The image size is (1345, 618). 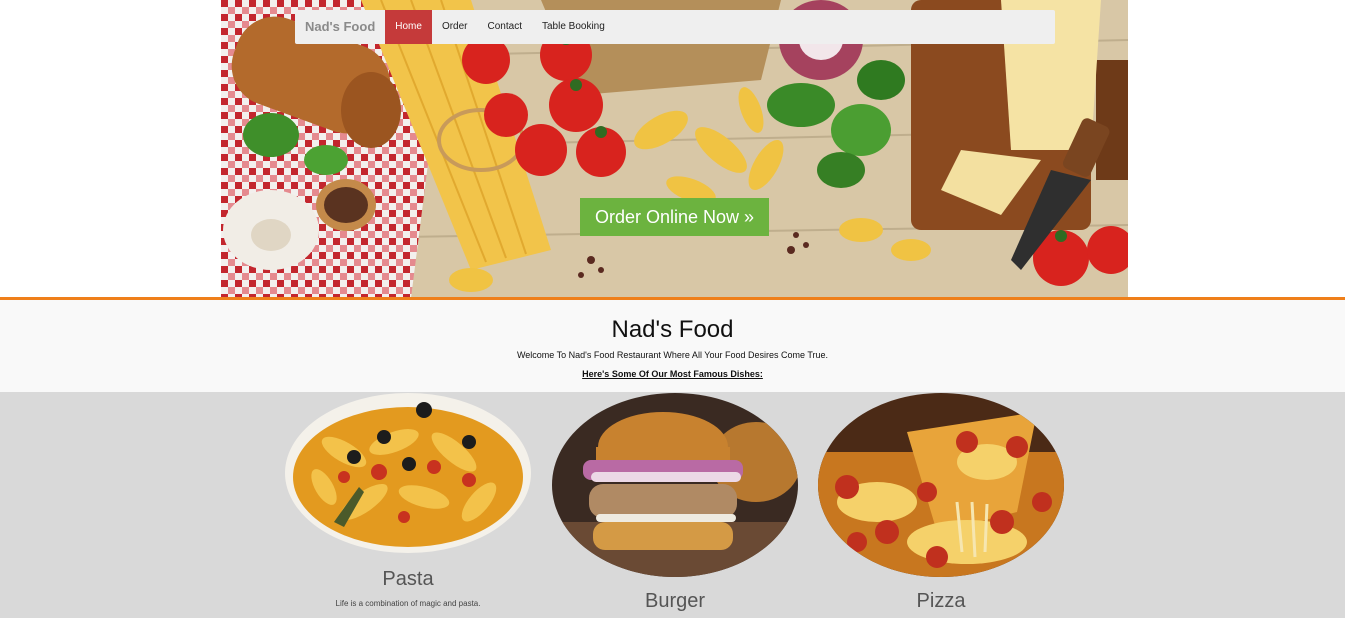 I want to click on famous-dishes-heading: Here's Some Of Our Most Famous Dishes:, so click(x=672, y=374).